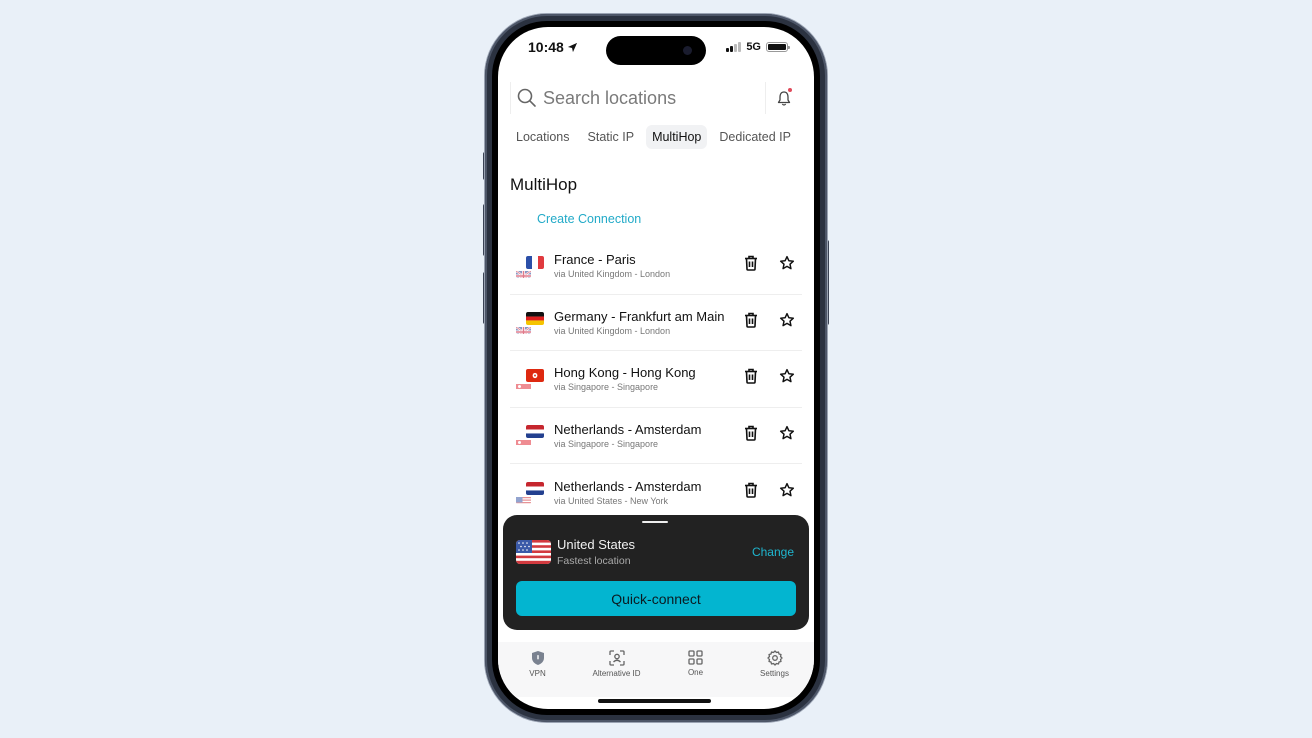 This screenshot has height=738, width=1312. Describe the element at coordinates (639, 316) in the screenshot. I see `connection-title: Germany - Frankfurt am Main` at that location.